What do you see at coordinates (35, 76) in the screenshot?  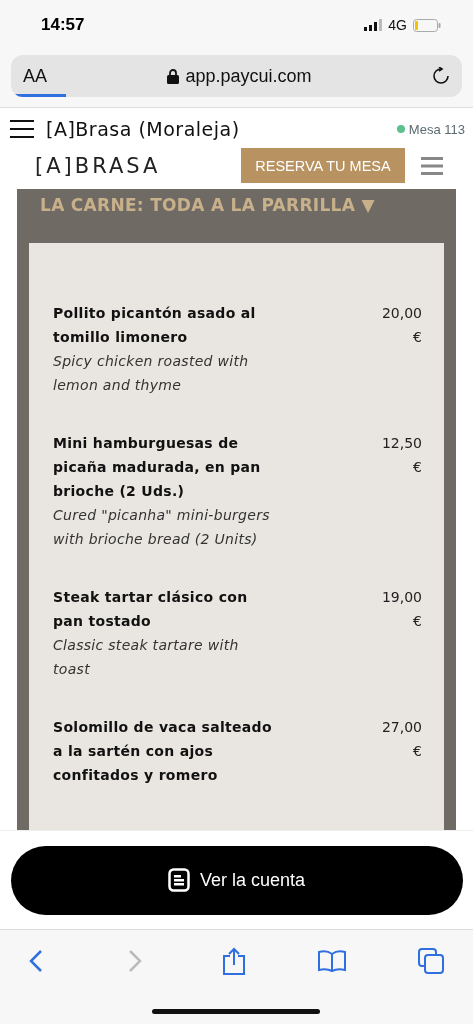 I see `text-size-button: AA` at bounding box center [35, 76].